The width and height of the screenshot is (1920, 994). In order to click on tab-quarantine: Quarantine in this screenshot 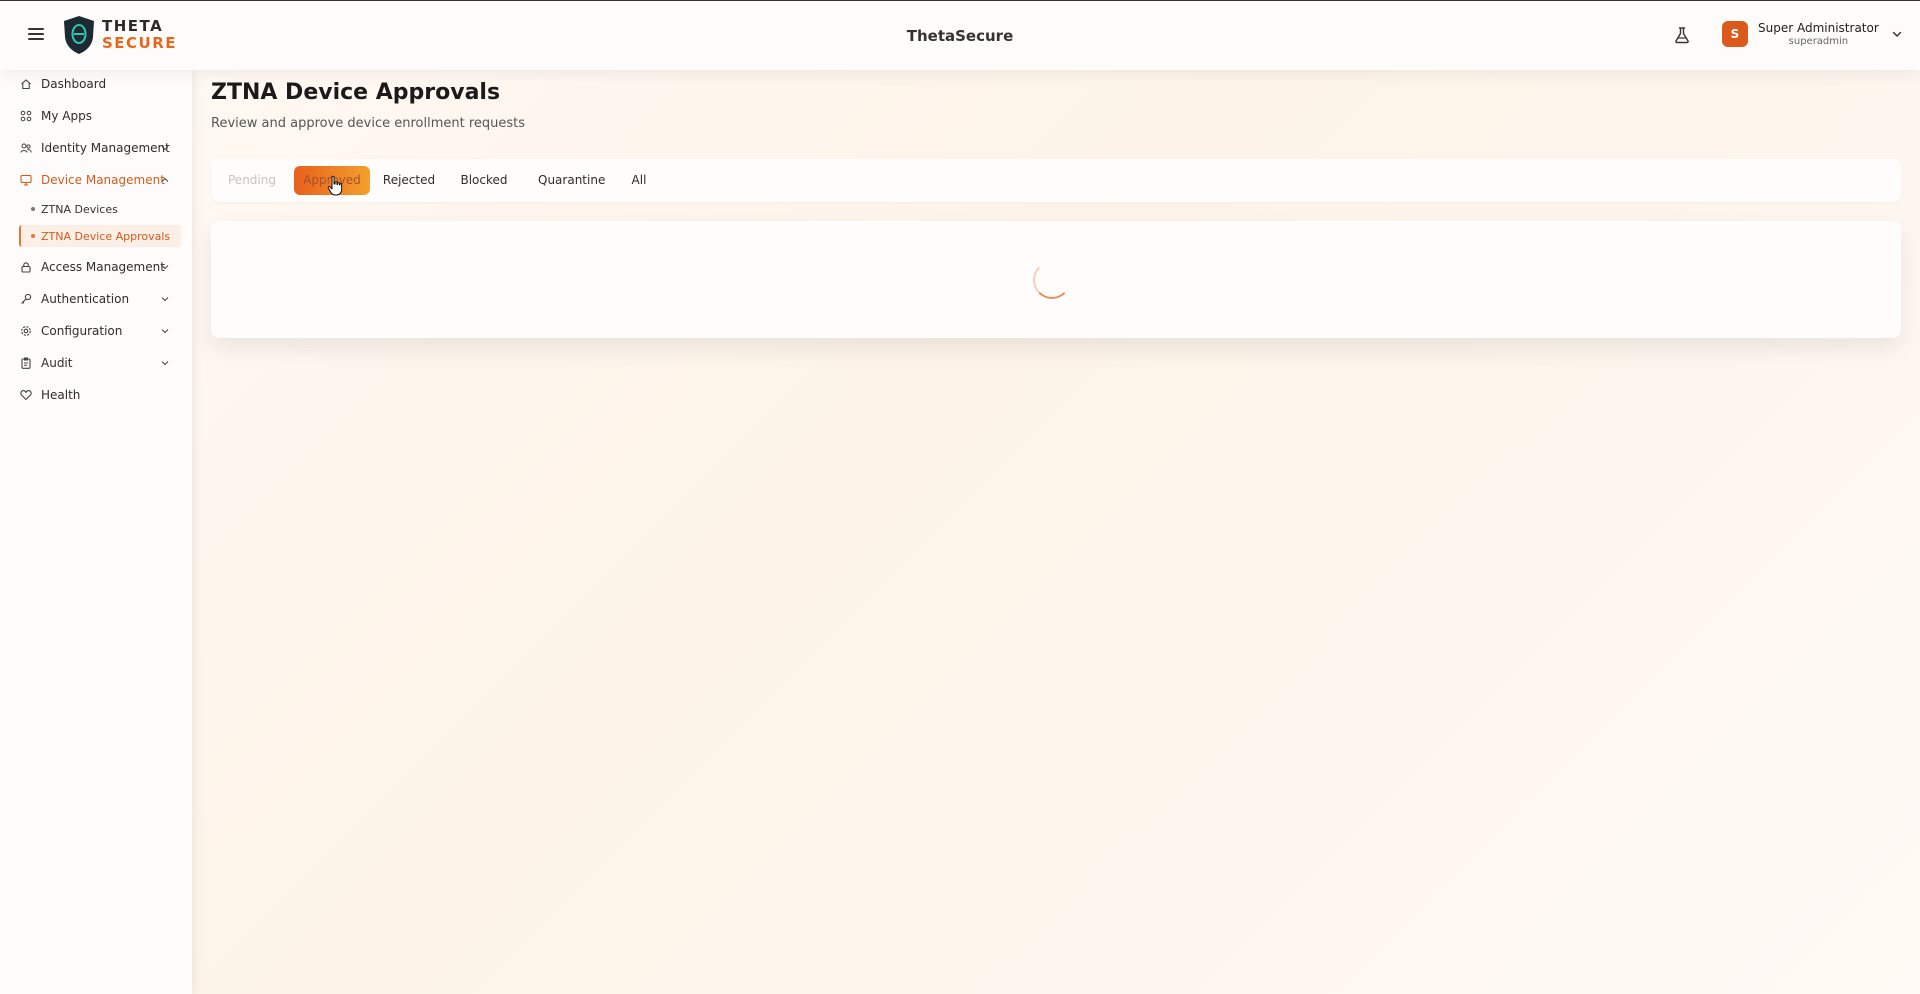, I will do `click(571, 180)`.